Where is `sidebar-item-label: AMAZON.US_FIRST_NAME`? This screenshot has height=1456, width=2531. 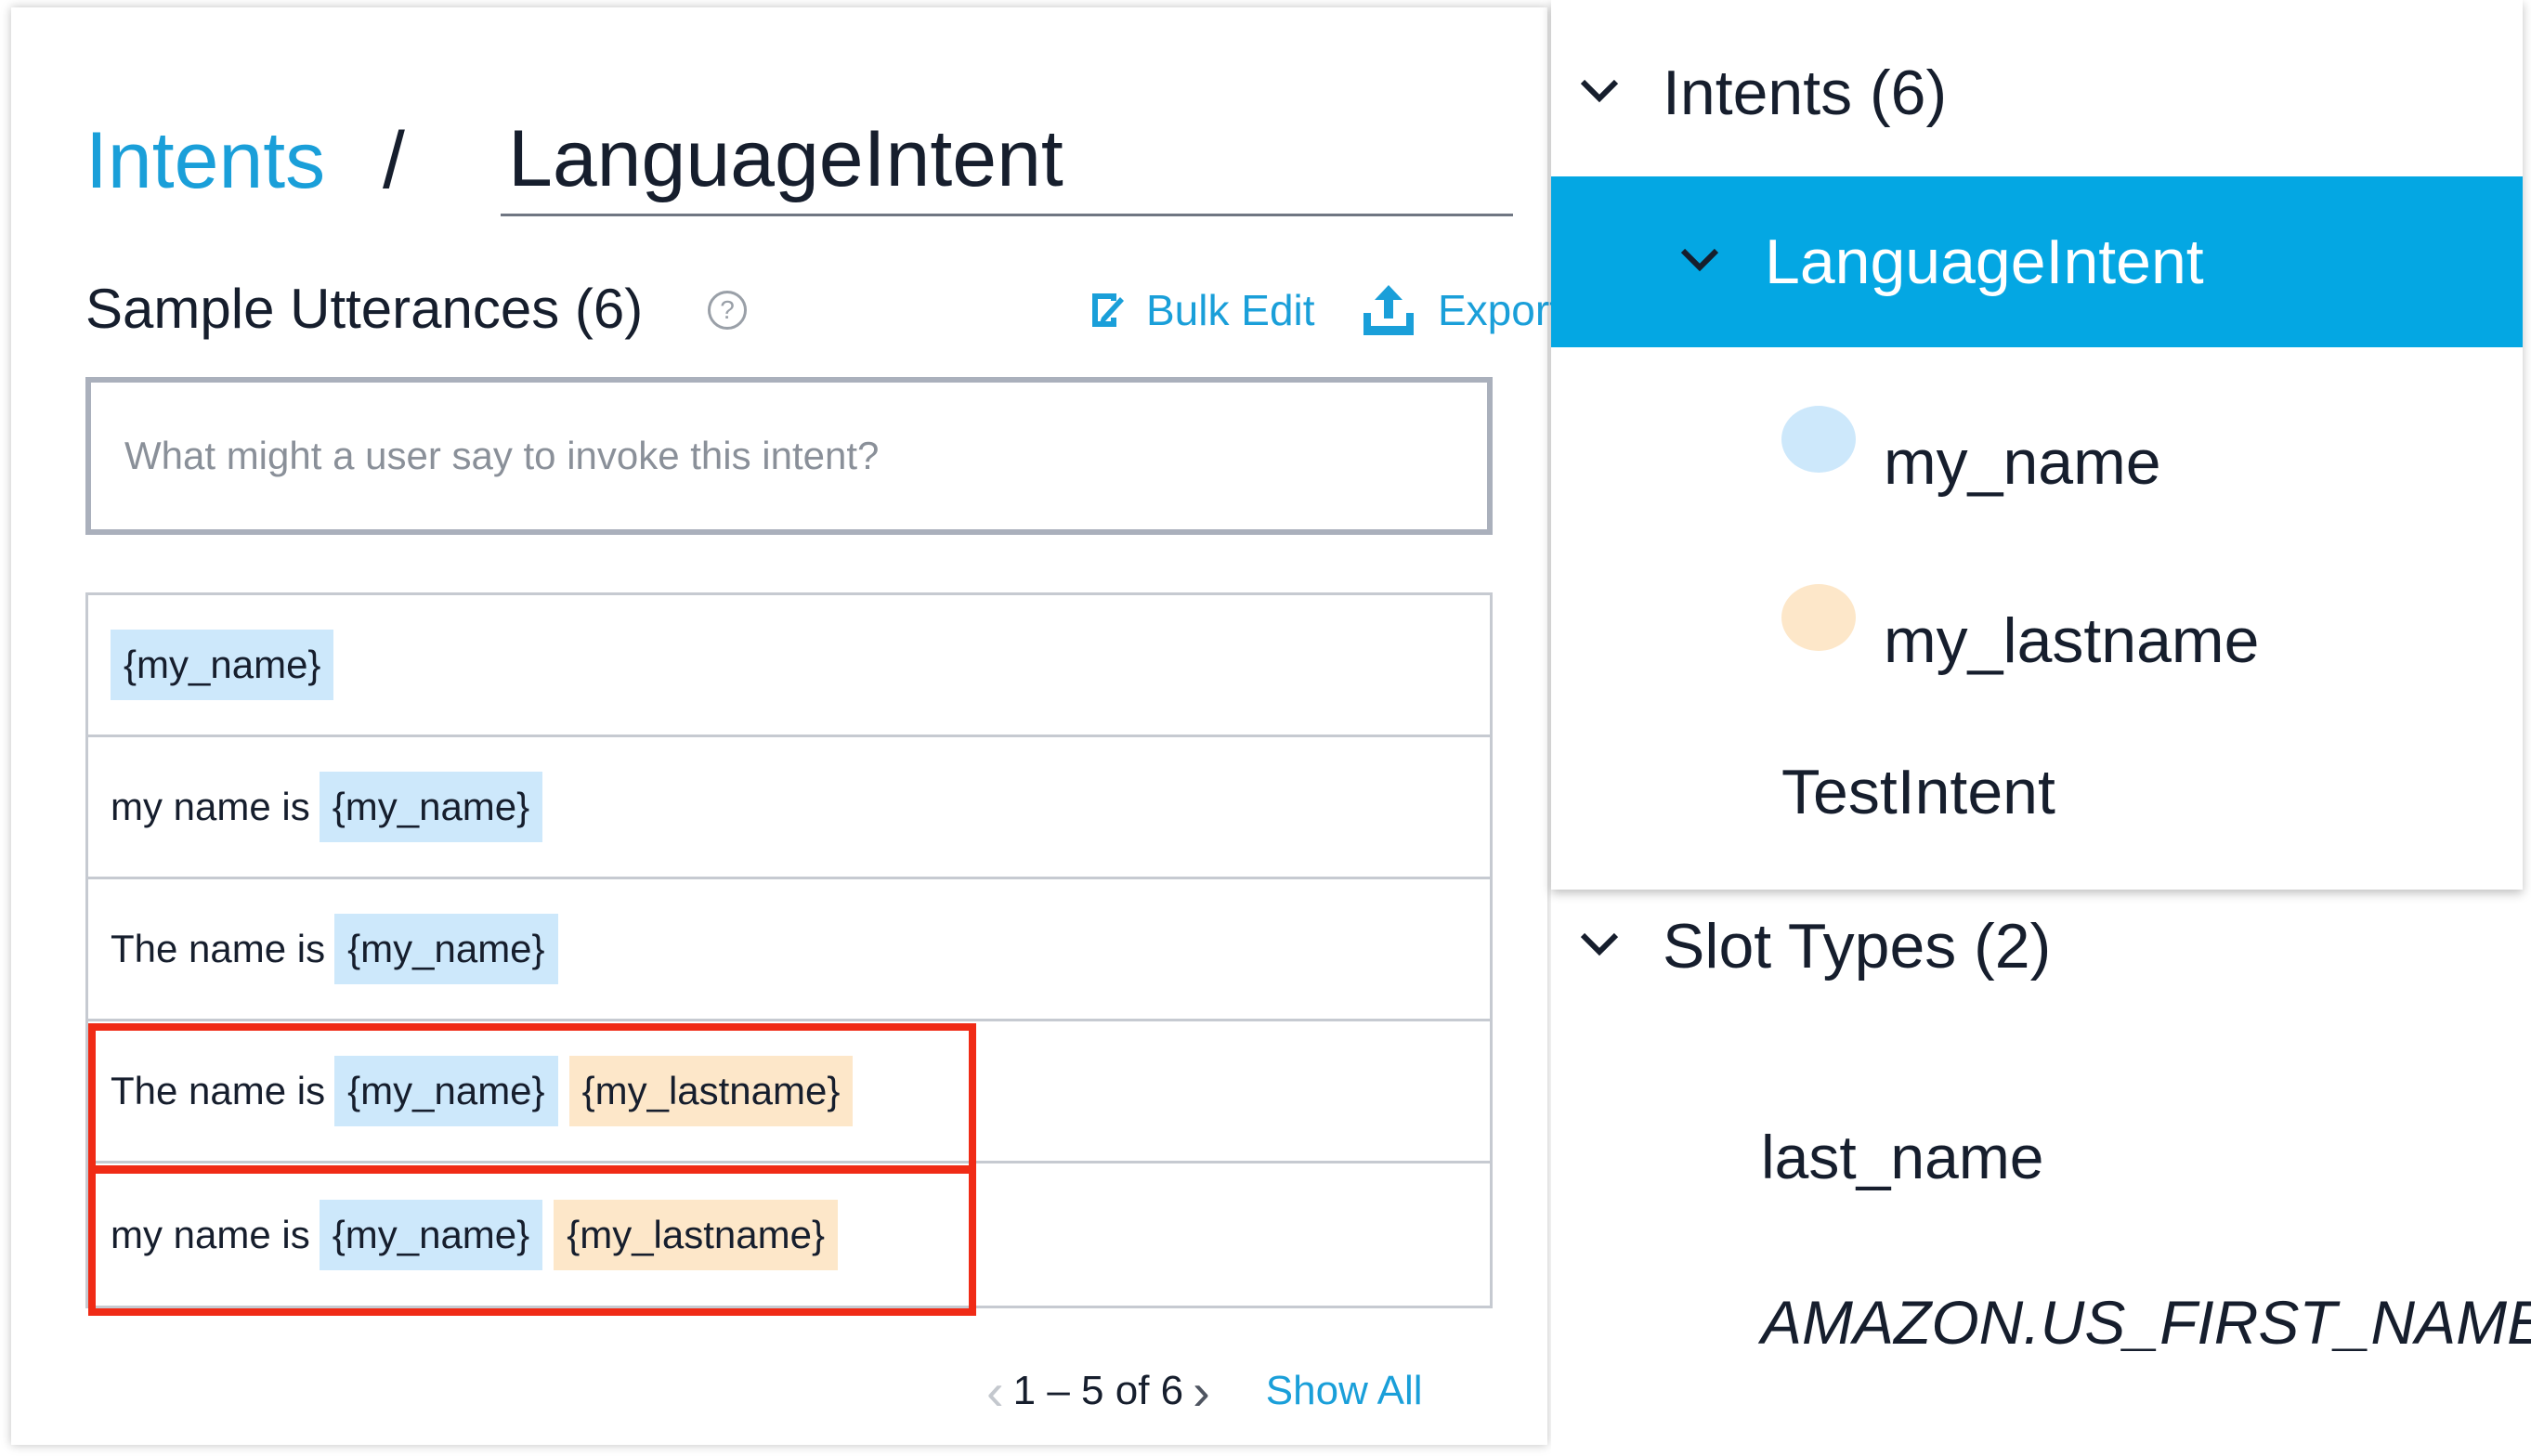 sidebar-item-label: AMAZON.US_FIRST_NAME is located at coordinates (2146, 1322).